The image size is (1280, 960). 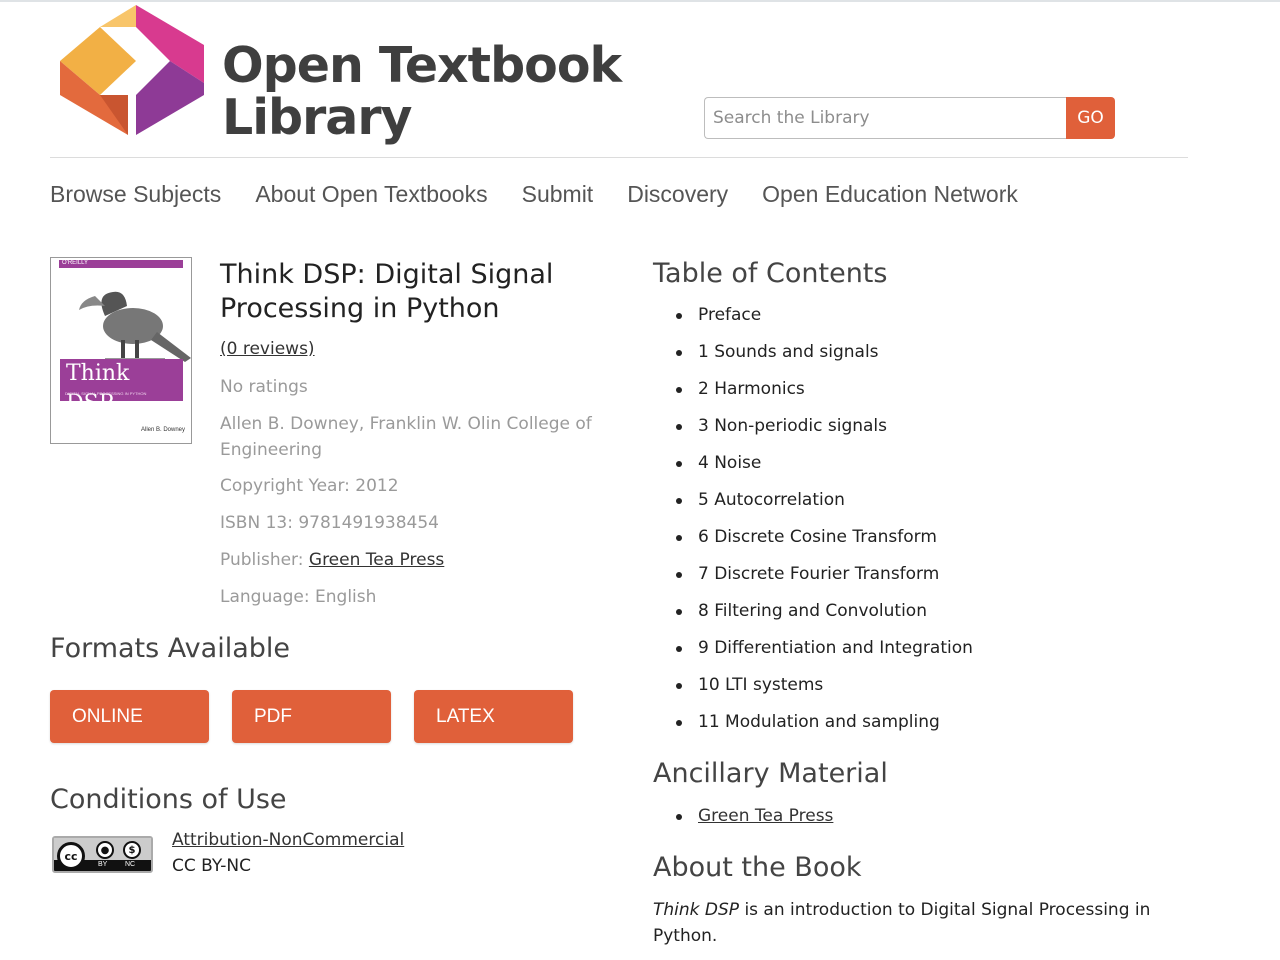 What do you see at coordinates (824, 543) in the screenshot?
I see `toc-item: 6 Discrete Cosine Transform` at bounding box center [824, 543].